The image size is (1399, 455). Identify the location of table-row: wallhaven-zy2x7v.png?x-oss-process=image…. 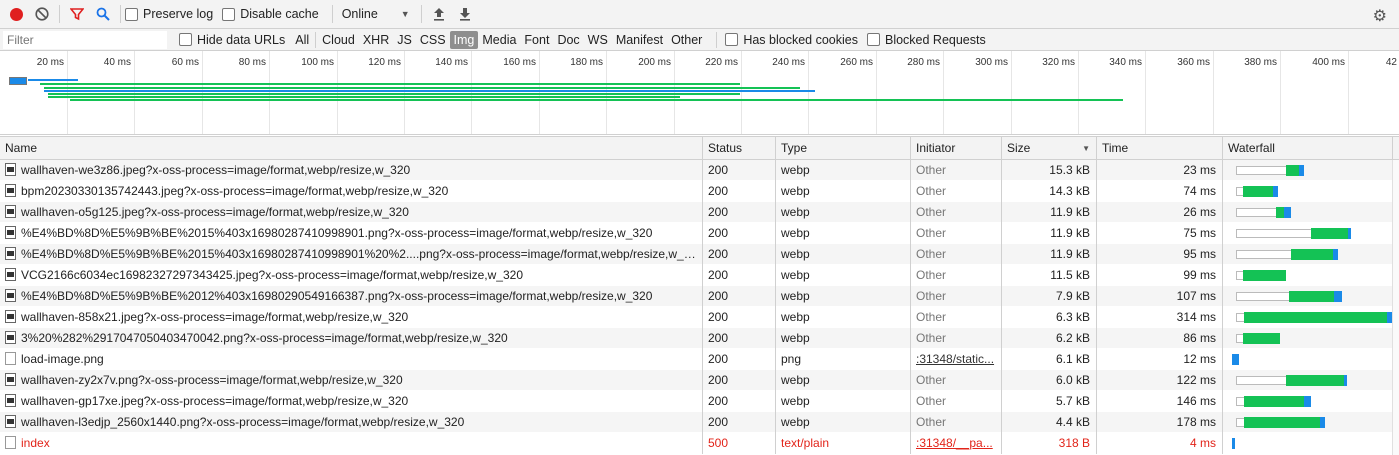
(699, 380).